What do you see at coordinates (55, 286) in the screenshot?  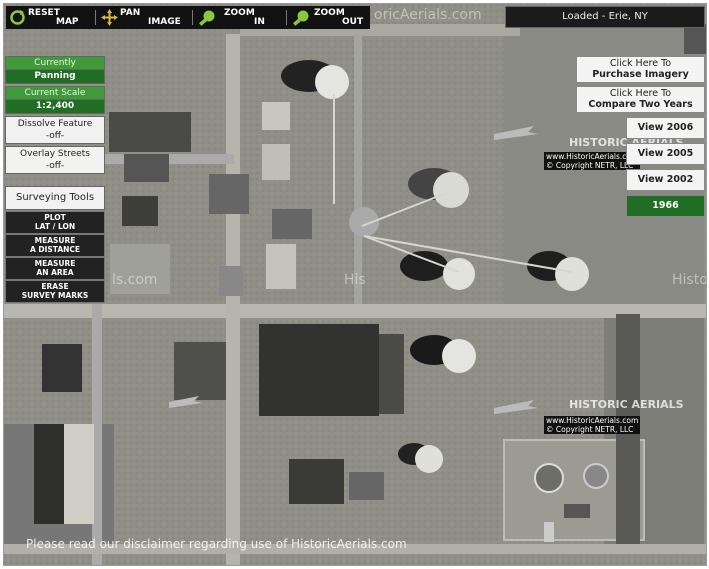 I see `erase-label: ERASE` at bounding box center [55, 286].